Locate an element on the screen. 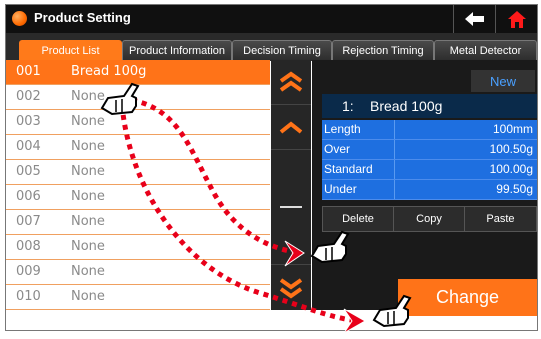  status-dot-icon is located at coordinates (19, 18).